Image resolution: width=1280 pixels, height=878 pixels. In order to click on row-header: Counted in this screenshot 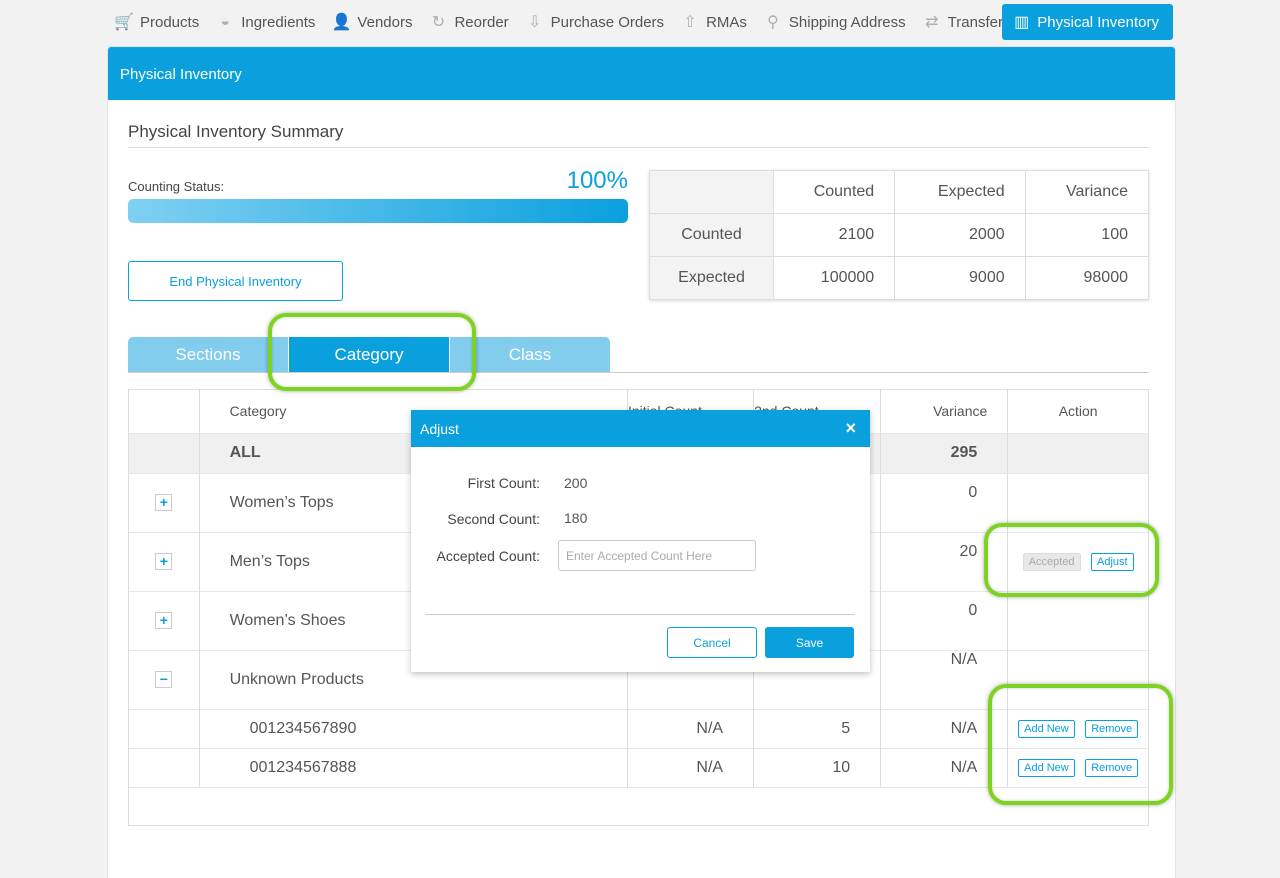, I will do `click(711, 235)`.